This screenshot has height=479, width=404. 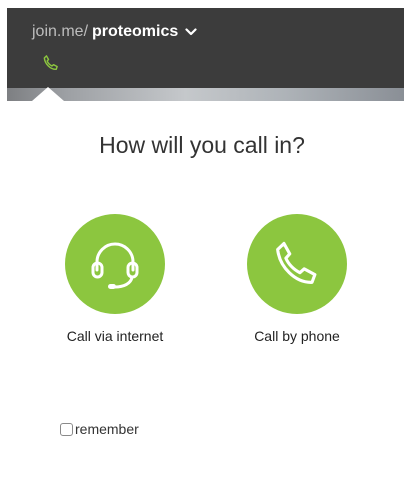 What do you see at coordinates (135, 31) in the screenshot?
I see `room-name: proteomics` at bounding box center [135, 31].